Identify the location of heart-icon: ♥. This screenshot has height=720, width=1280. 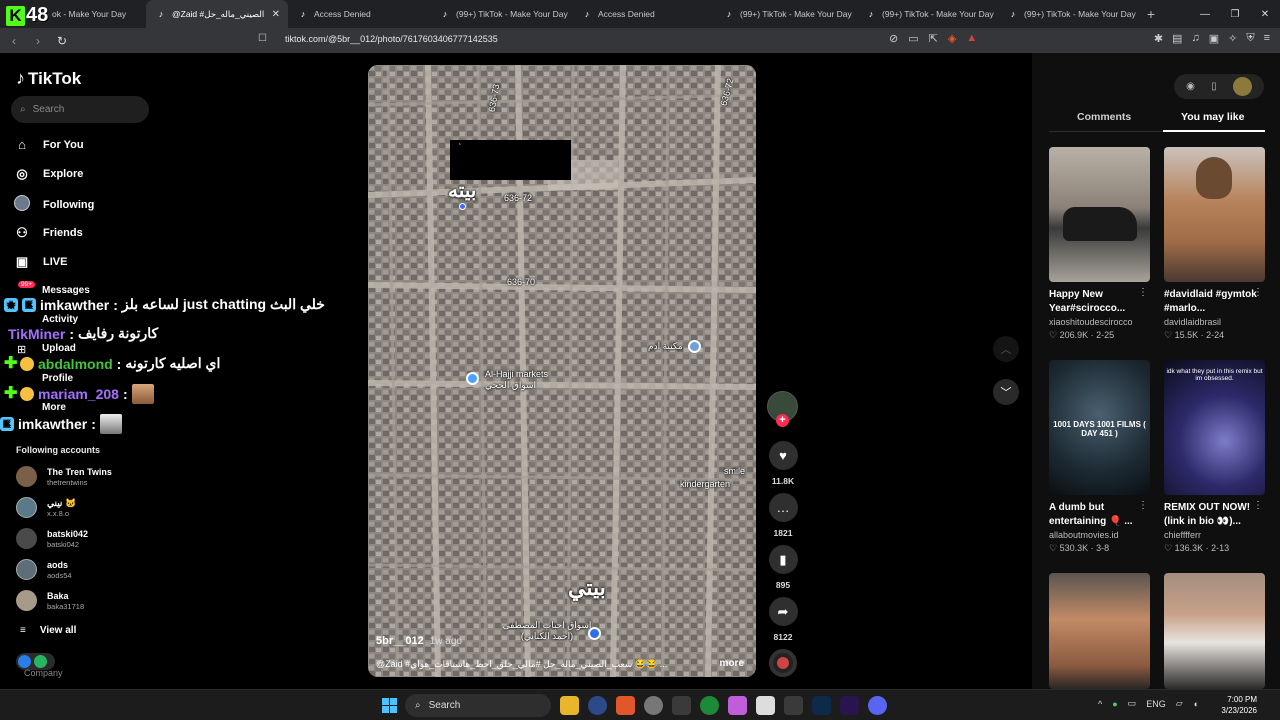
(783, 455).